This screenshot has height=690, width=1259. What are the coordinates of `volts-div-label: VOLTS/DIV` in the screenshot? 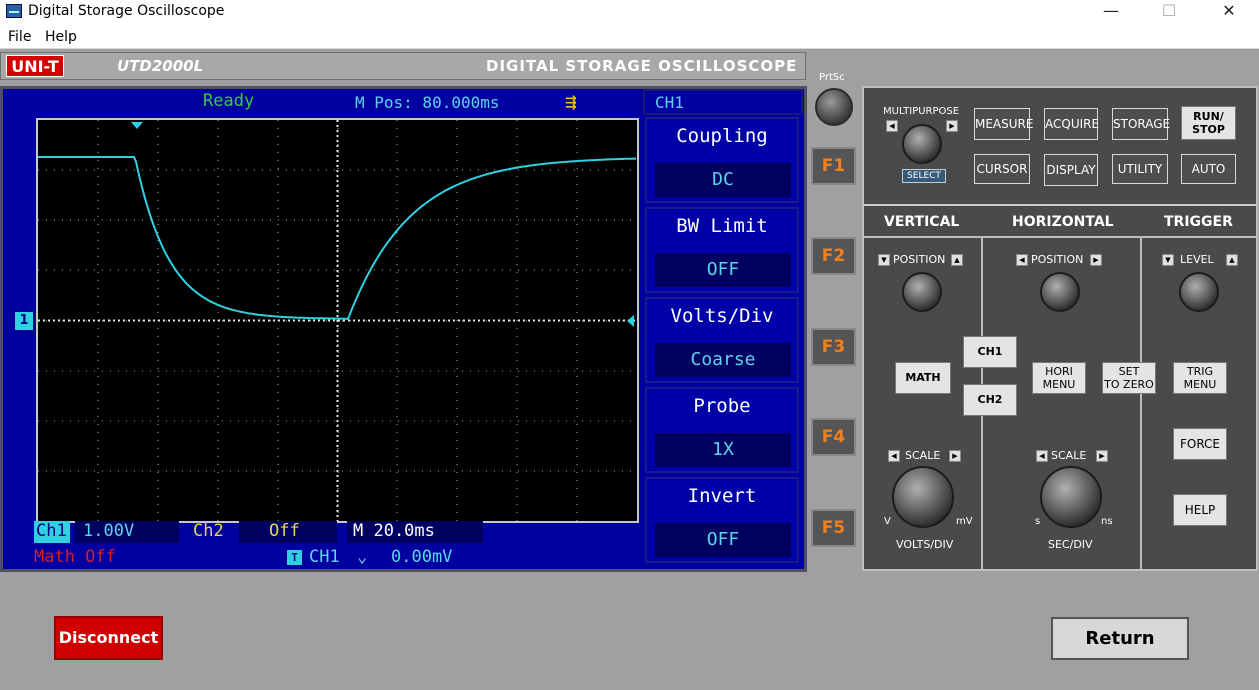 It's located at (925, 544).